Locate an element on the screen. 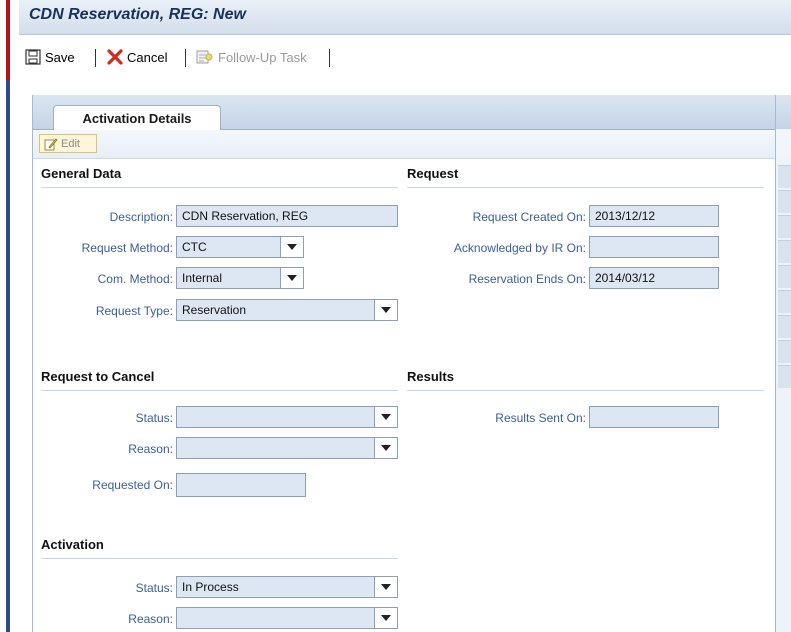 The width and height of the screenshot is (791, 632). cancel-button: Cancel is located at coordinates (137, 57).